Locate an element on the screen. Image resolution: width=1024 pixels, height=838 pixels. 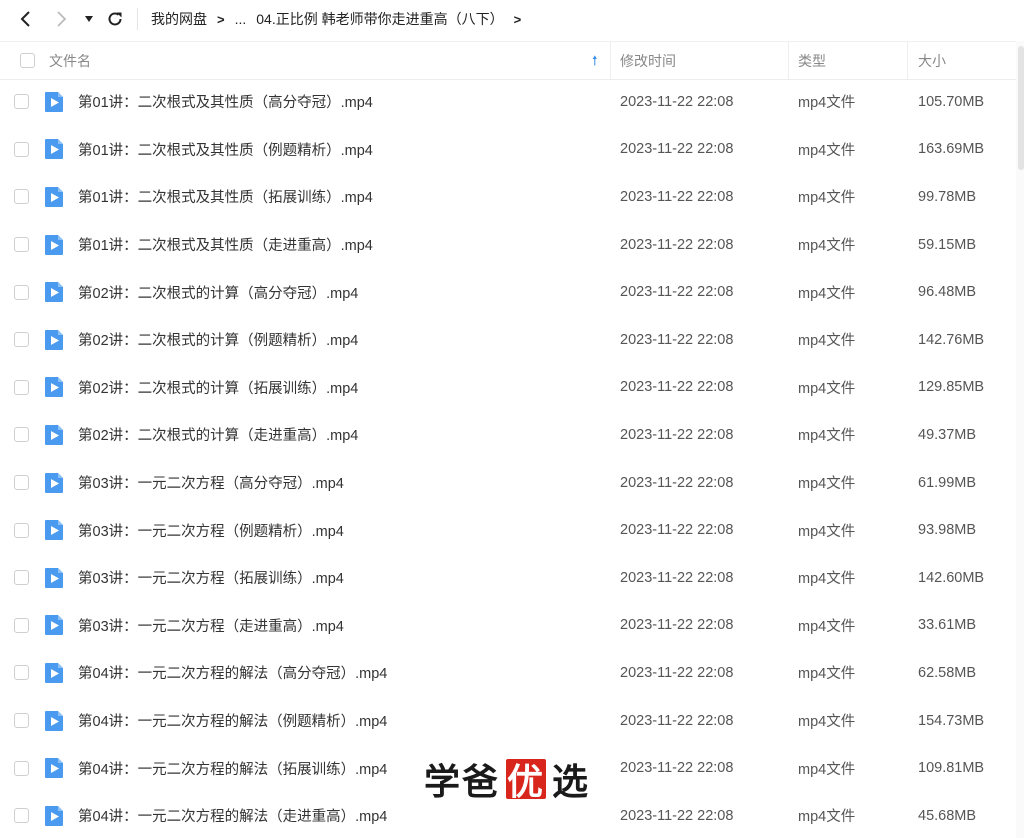
column-header-name-label: 文件名 is located at coordinates (70, 60).